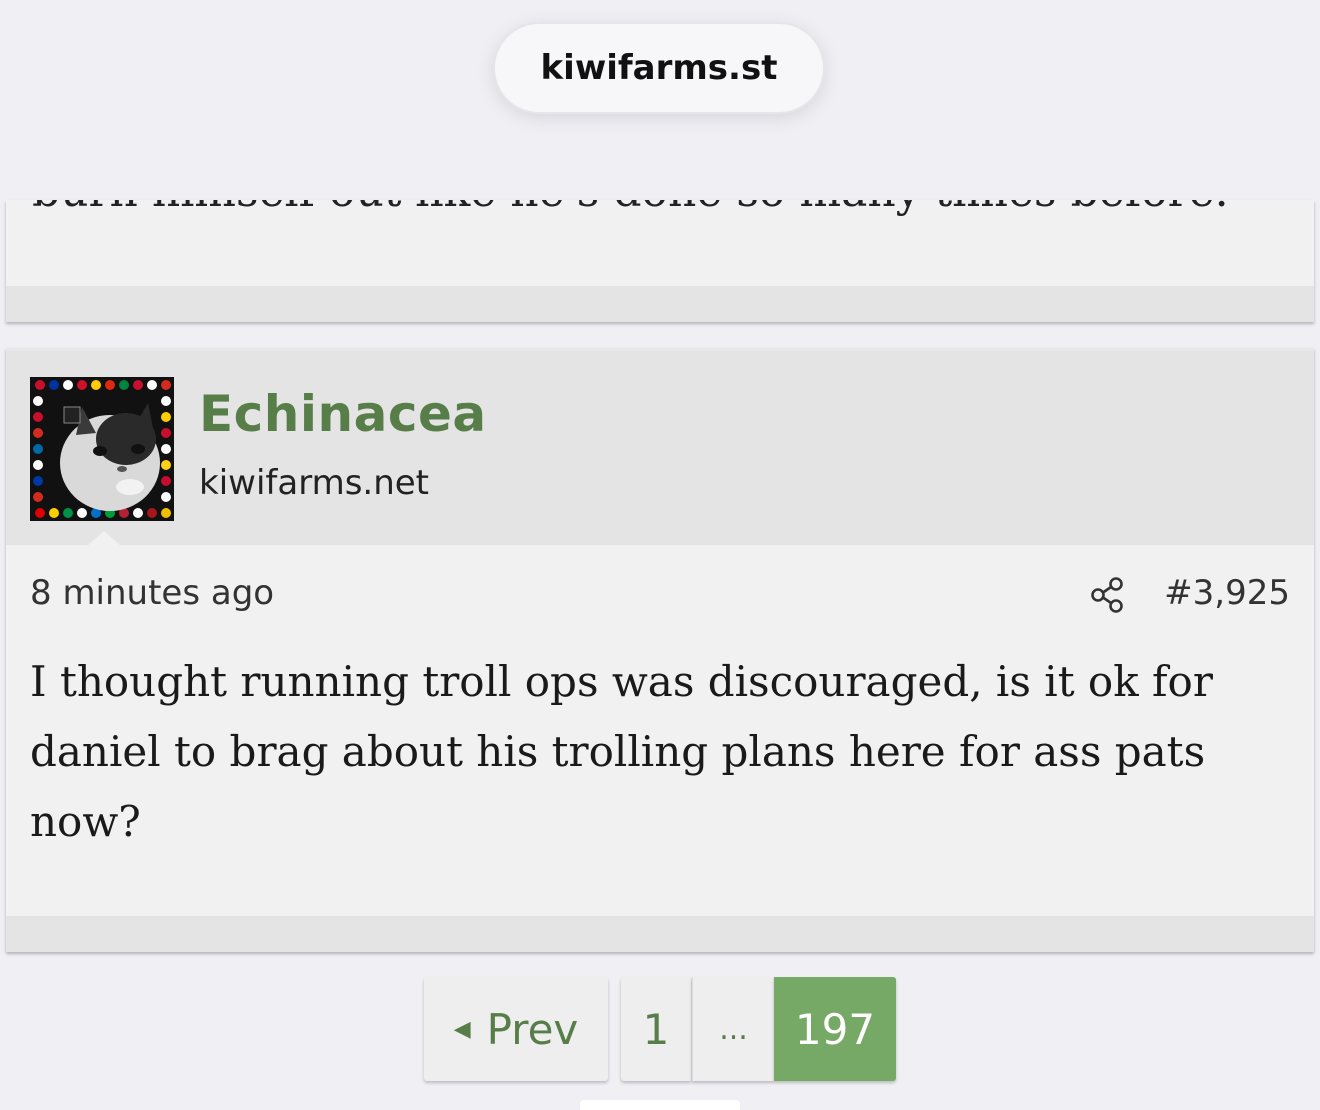 This screenshot has width=1320, height=1110. What do you see at coordinates (343, 414) in the screenshot?
I see `post-author-username: Echinacea` at bounding box center [343, 414].